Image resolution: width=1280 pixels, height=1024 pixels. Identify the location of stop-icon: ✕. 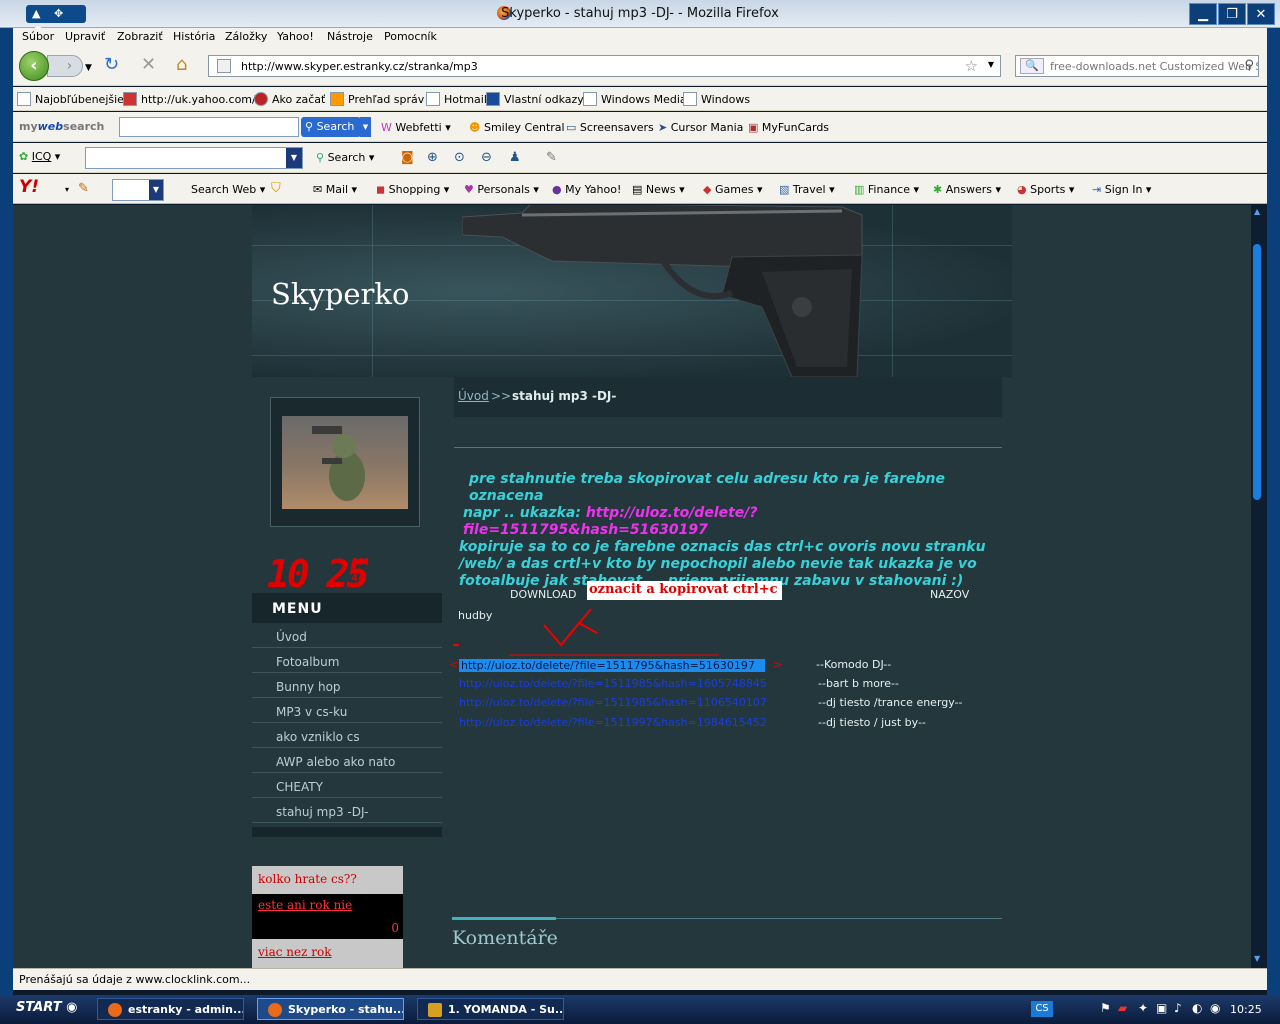
(148, 65).